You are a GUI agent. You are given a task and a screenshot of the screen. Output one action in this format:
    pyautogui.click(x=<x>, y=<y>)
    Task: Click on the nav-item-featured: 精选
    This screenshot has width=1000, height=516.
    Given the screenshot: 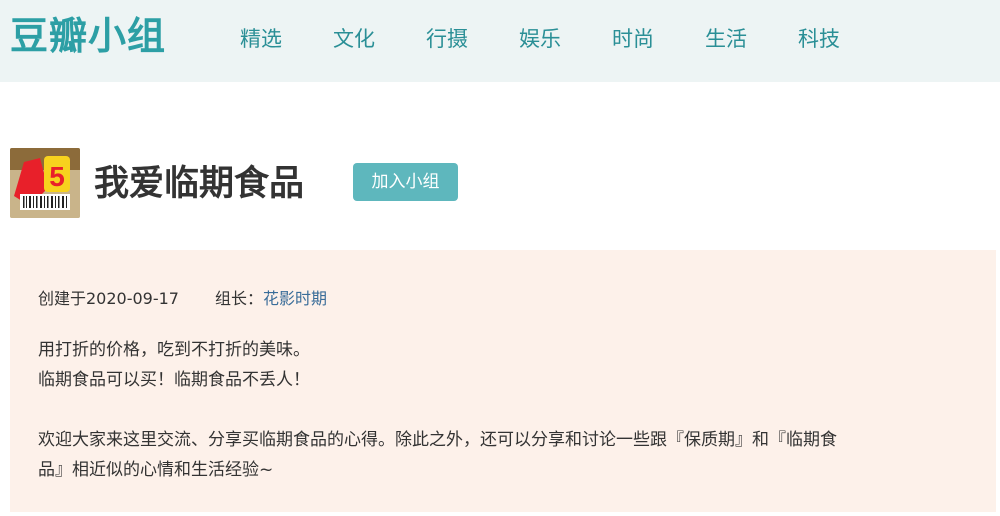 What is the action you would take?
    pyautogui.click(x=261, y=39)
    